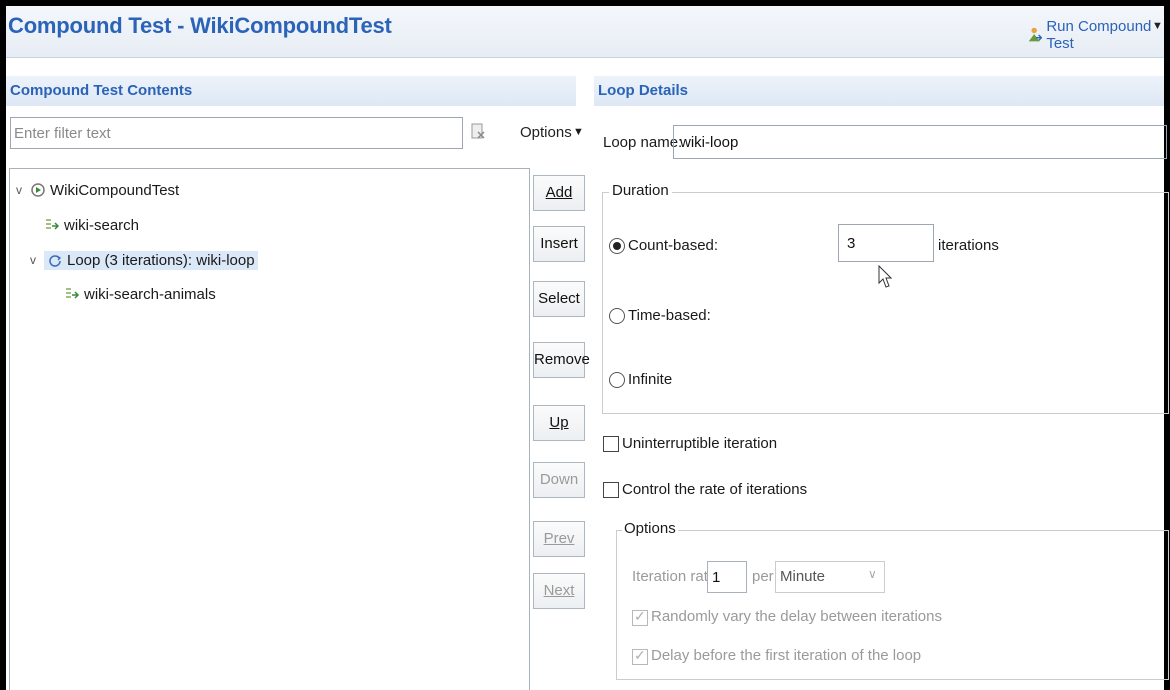 Image resolution: width=1170 pixels, height=690 pixels. I want to click on infinite-radio, so click(617, 380).